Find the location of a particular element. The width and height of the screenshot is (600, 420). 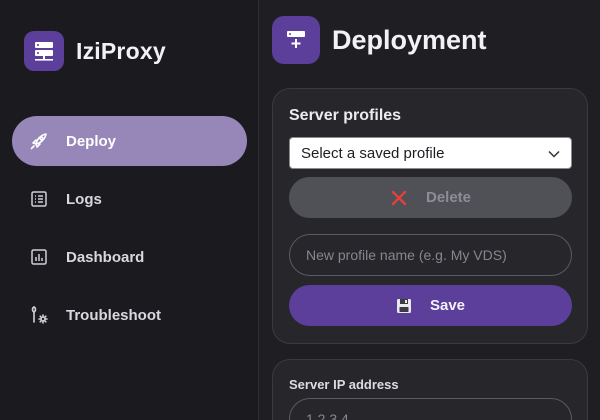

page-header: Deployment is located at coordinates (379, 40).